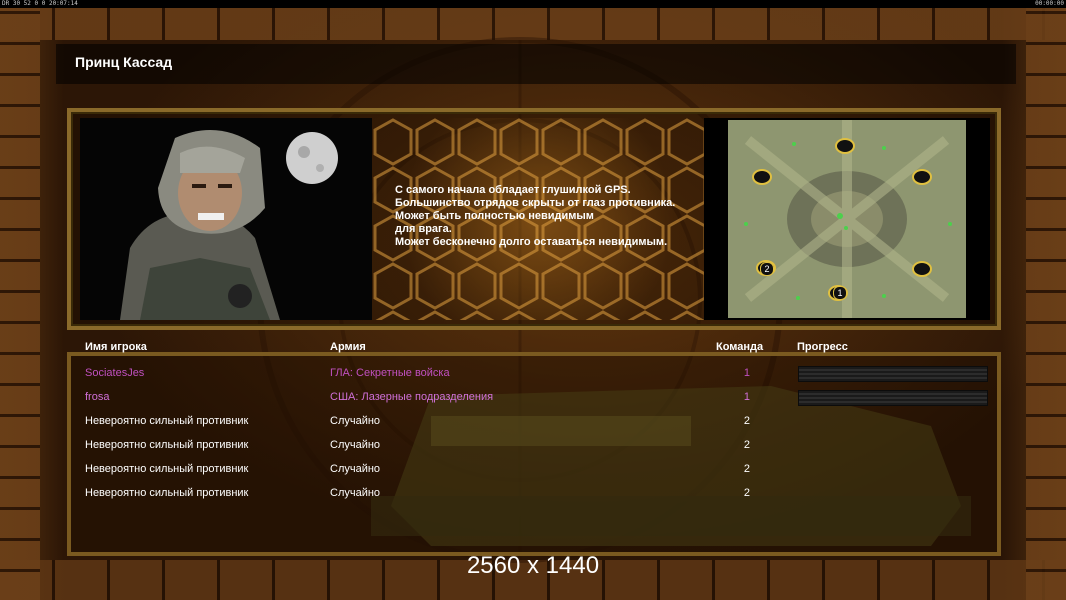 The height and width of the screenshot is (600, 1066). What do you see at coordinates (412, 397) in the screenshot?
I see `player-army: США: Лазерные подразделения` at bounding box center [412, 397].